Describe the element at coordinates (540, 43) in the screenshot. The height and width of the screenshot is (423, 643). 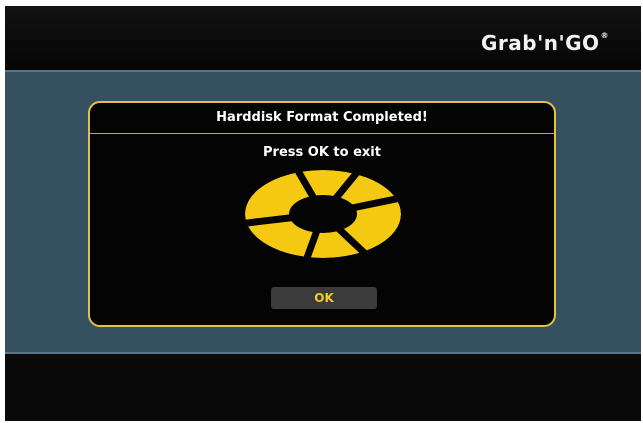
I see `brand-name: Grab'n'GO` at that location.